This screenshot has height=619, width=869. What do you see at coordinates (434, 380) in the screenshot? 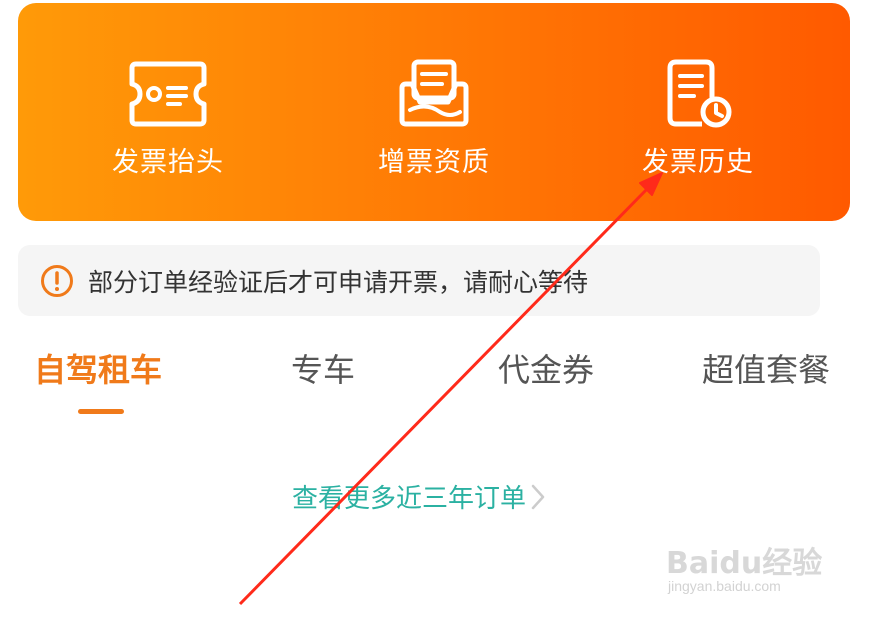
I see `order-type-tabs: 自驾租车 专车 代金券 超值套餐` at bounding box center [434, 380].